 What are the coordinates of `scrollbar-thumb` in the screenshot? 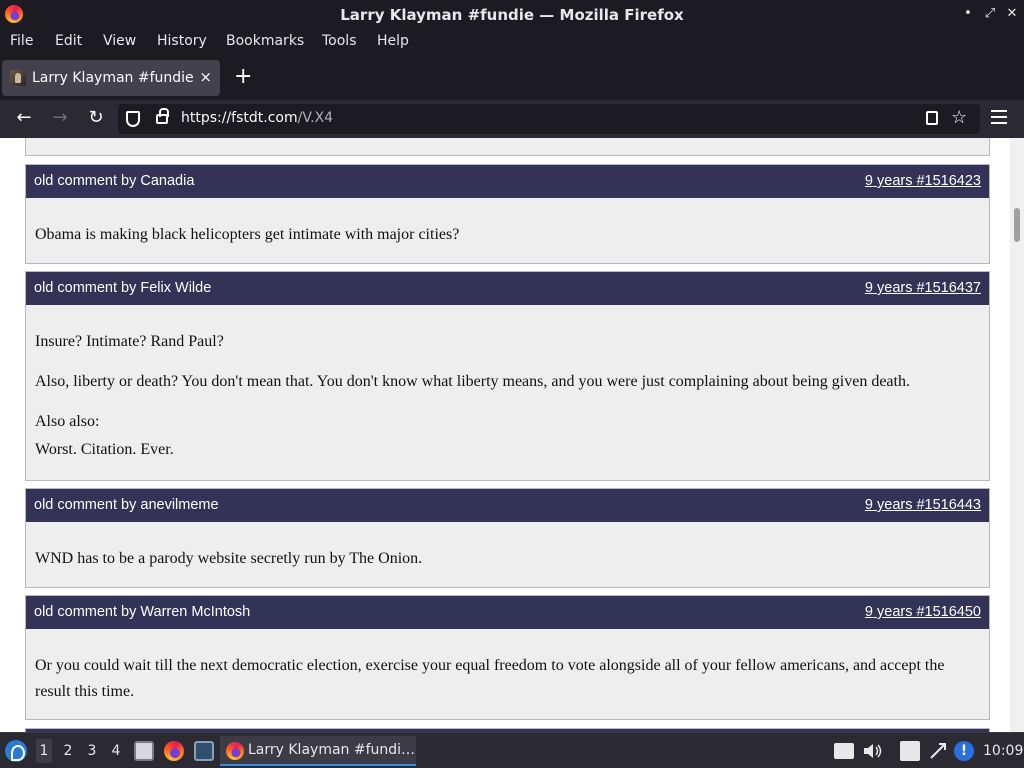 It's located at (1017, 225).